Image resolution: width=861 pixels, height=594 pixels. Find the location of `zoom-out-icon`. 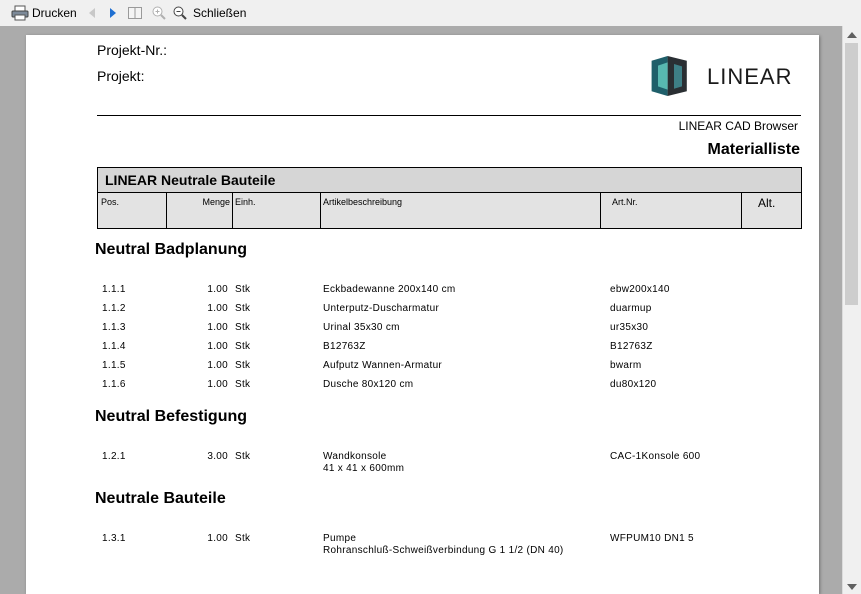

zoom-out-icon is located at coordinates (180, 13).